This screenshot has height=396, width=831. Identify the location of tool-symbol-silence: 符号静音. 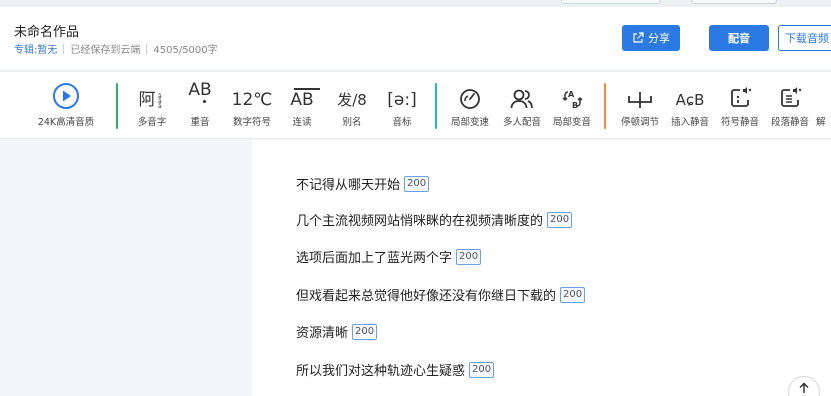
(740, 106).